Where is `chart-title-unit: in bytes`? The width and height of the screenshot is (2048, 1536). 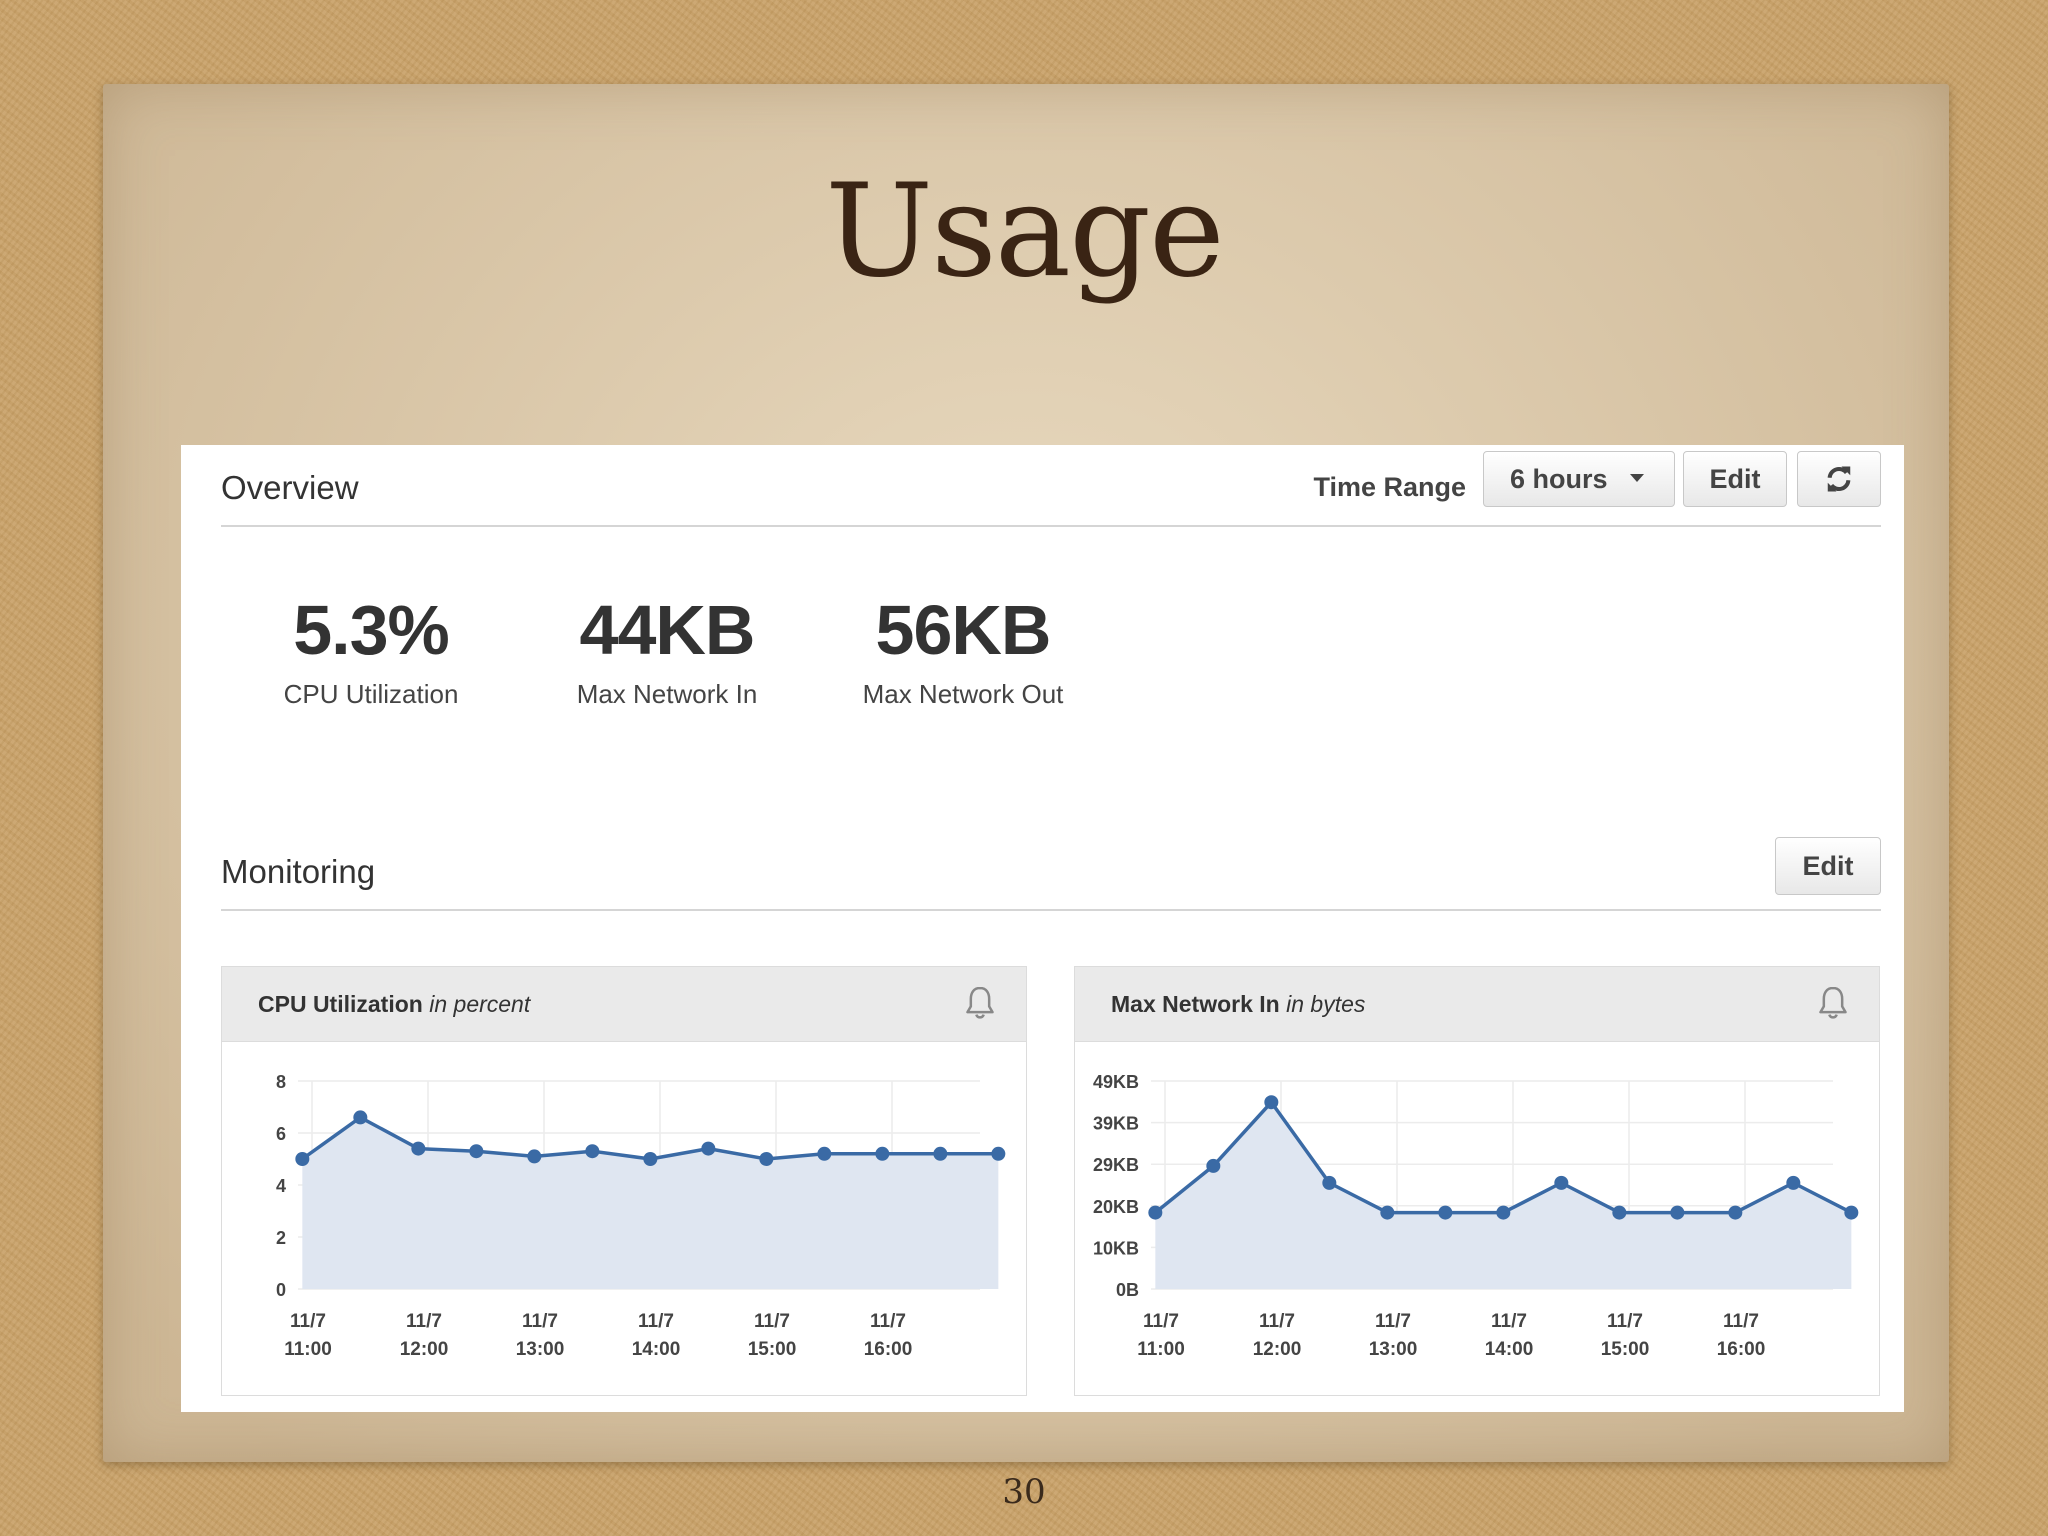
chart-title-unit: in bytes is located at coordinates (1326, 1004).